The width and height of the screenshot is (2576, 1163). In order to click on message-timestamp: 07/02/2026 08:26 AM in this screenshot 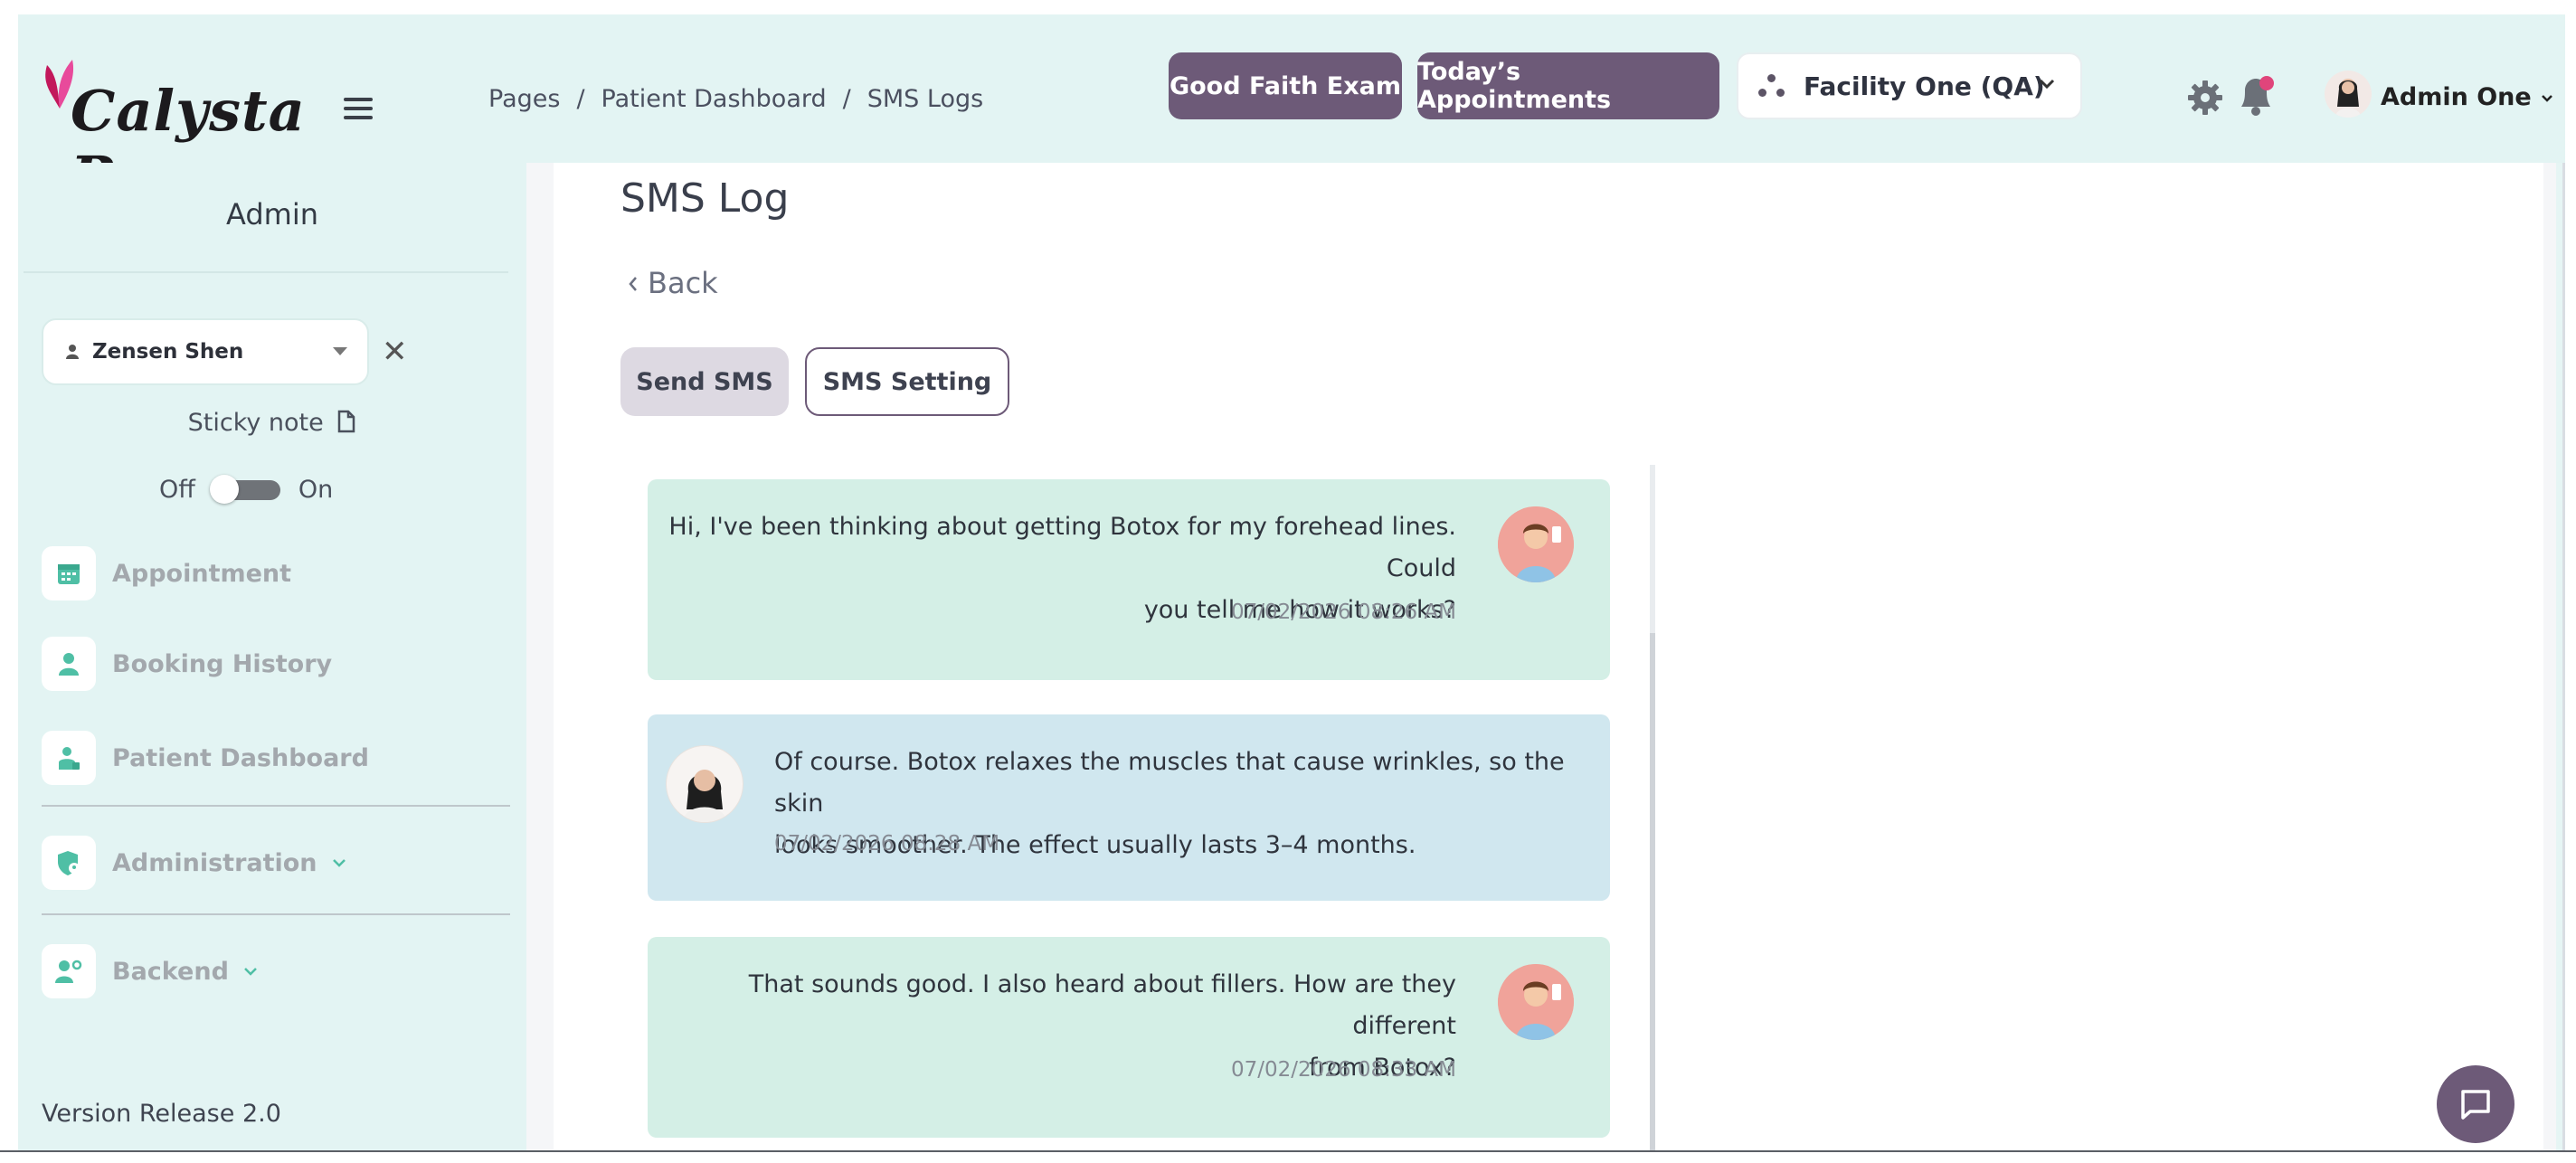, I will do `click(1343, 612)`.